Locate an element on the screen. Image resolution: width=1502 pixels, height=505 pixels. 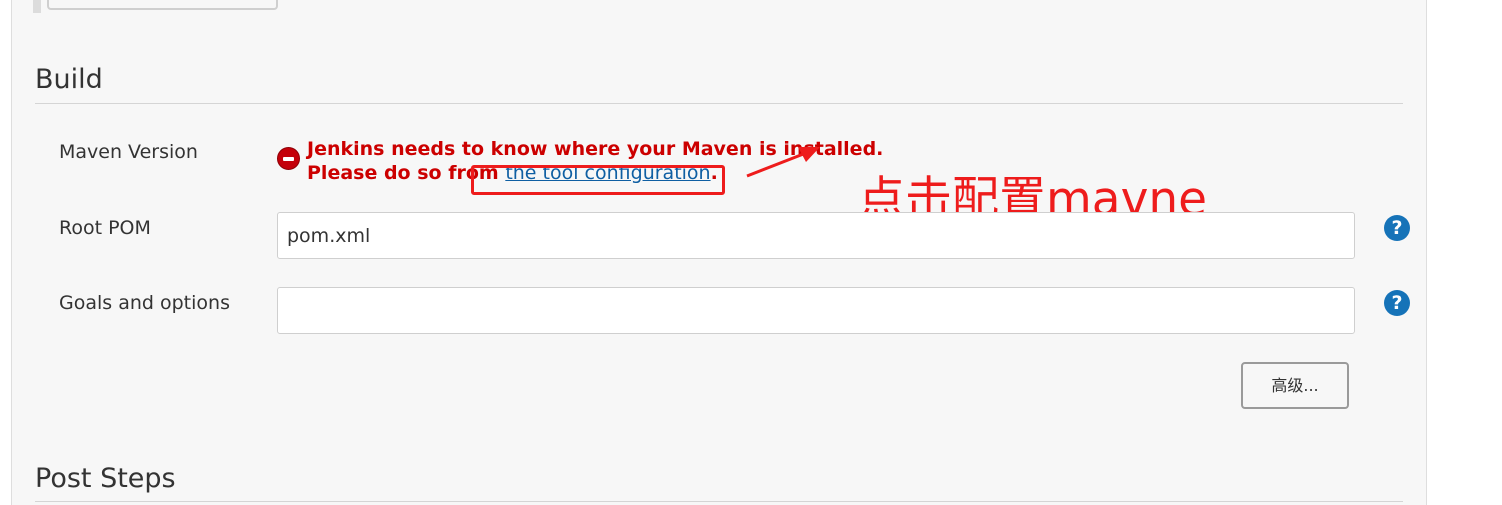
error-icon is located at coordinates (288, 158).